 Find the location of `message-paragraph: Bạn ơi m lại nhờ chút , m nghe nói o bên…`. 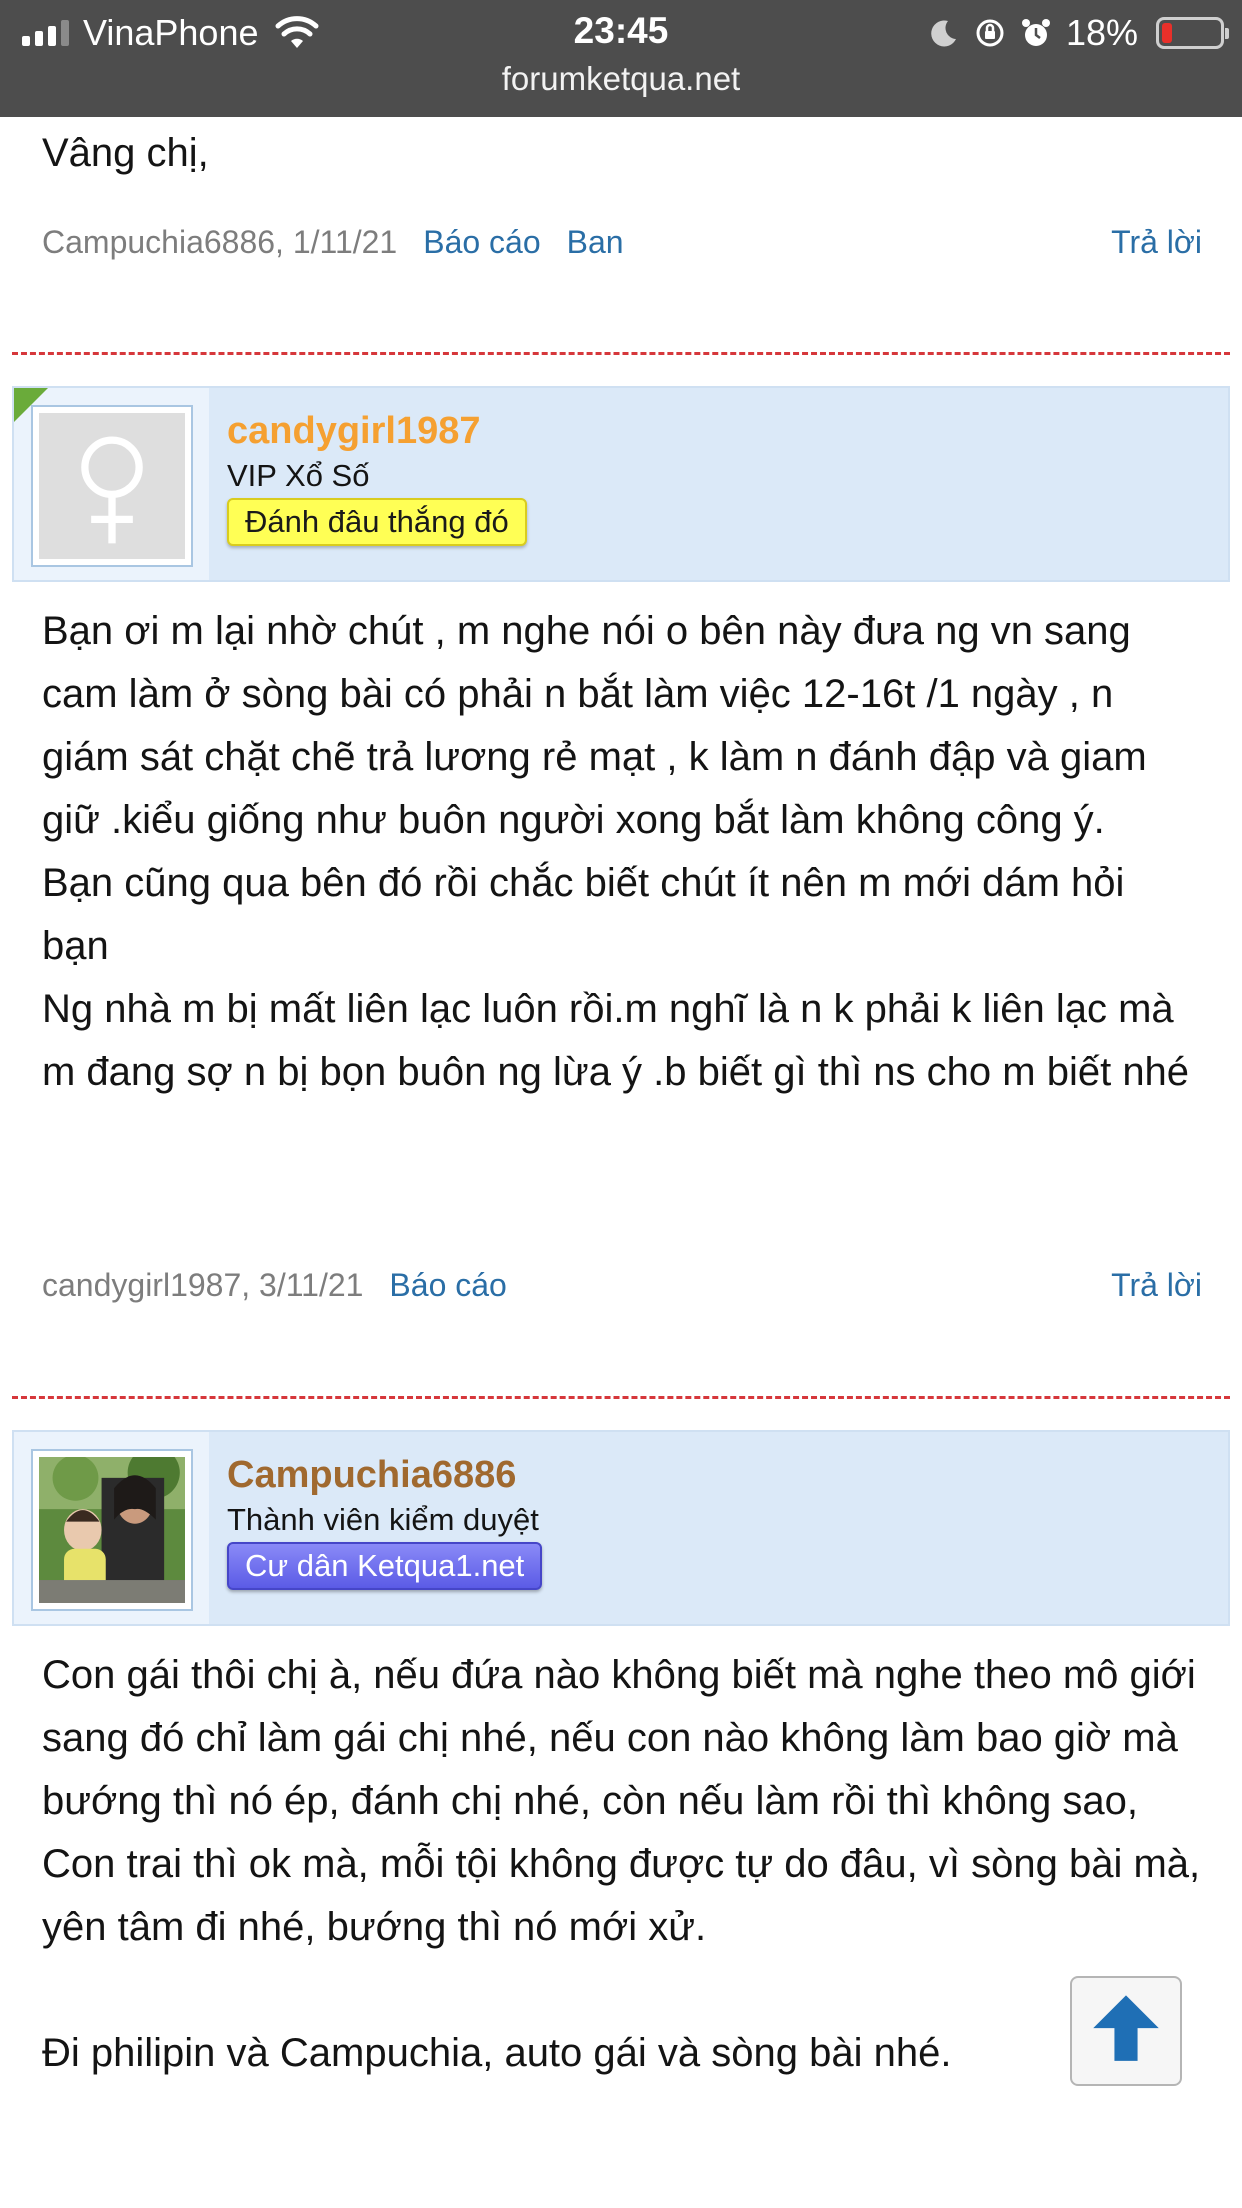

message-paragraph: Bạn ơi m lại nhờ chút , m nghe nói o bên… is located at coordinates (594, 725).